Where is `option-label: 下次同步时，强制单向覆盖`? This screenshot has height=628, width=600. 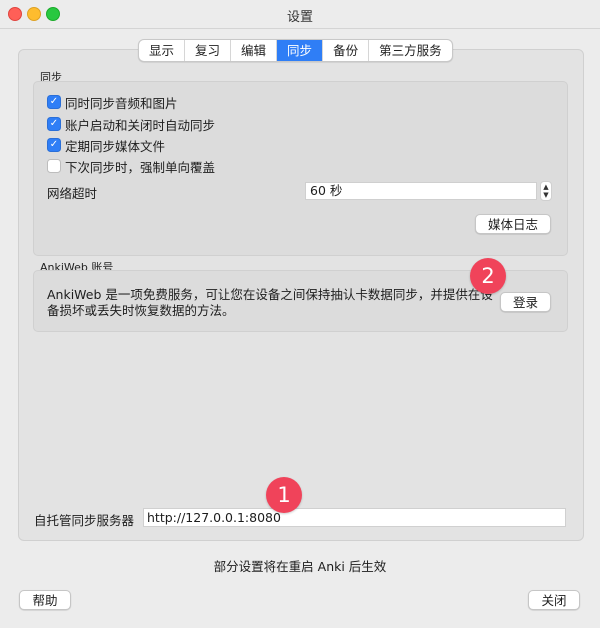 option-label: 下次同步时，强制单向覆盖 is located at coordinates (140, 167).